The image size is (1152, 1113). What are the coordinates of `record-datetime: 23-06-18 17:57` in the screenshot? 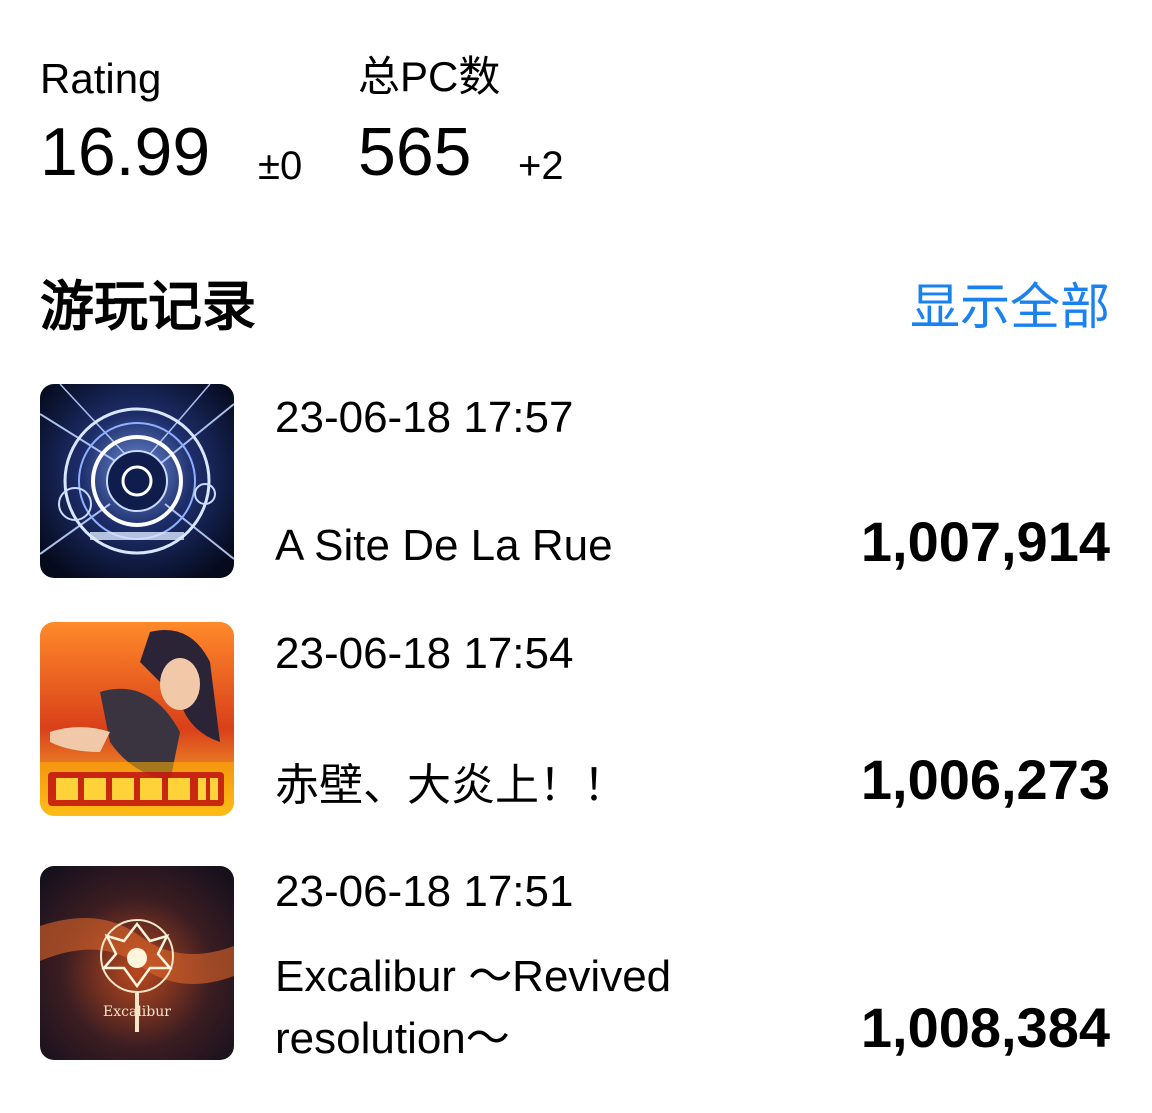 It's located at (424, 417).